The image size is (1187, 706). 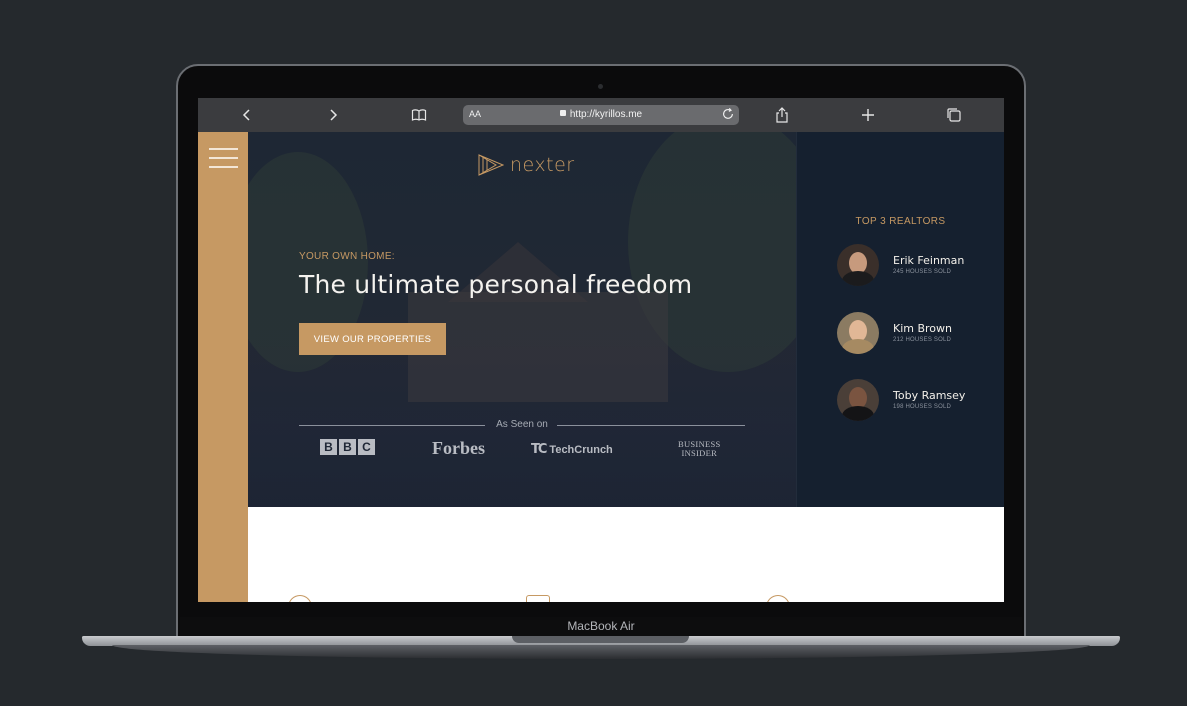 I want to click on realtor-item: Kim Brown 212 HOUSES SOLD, so click(x=917, y=334).